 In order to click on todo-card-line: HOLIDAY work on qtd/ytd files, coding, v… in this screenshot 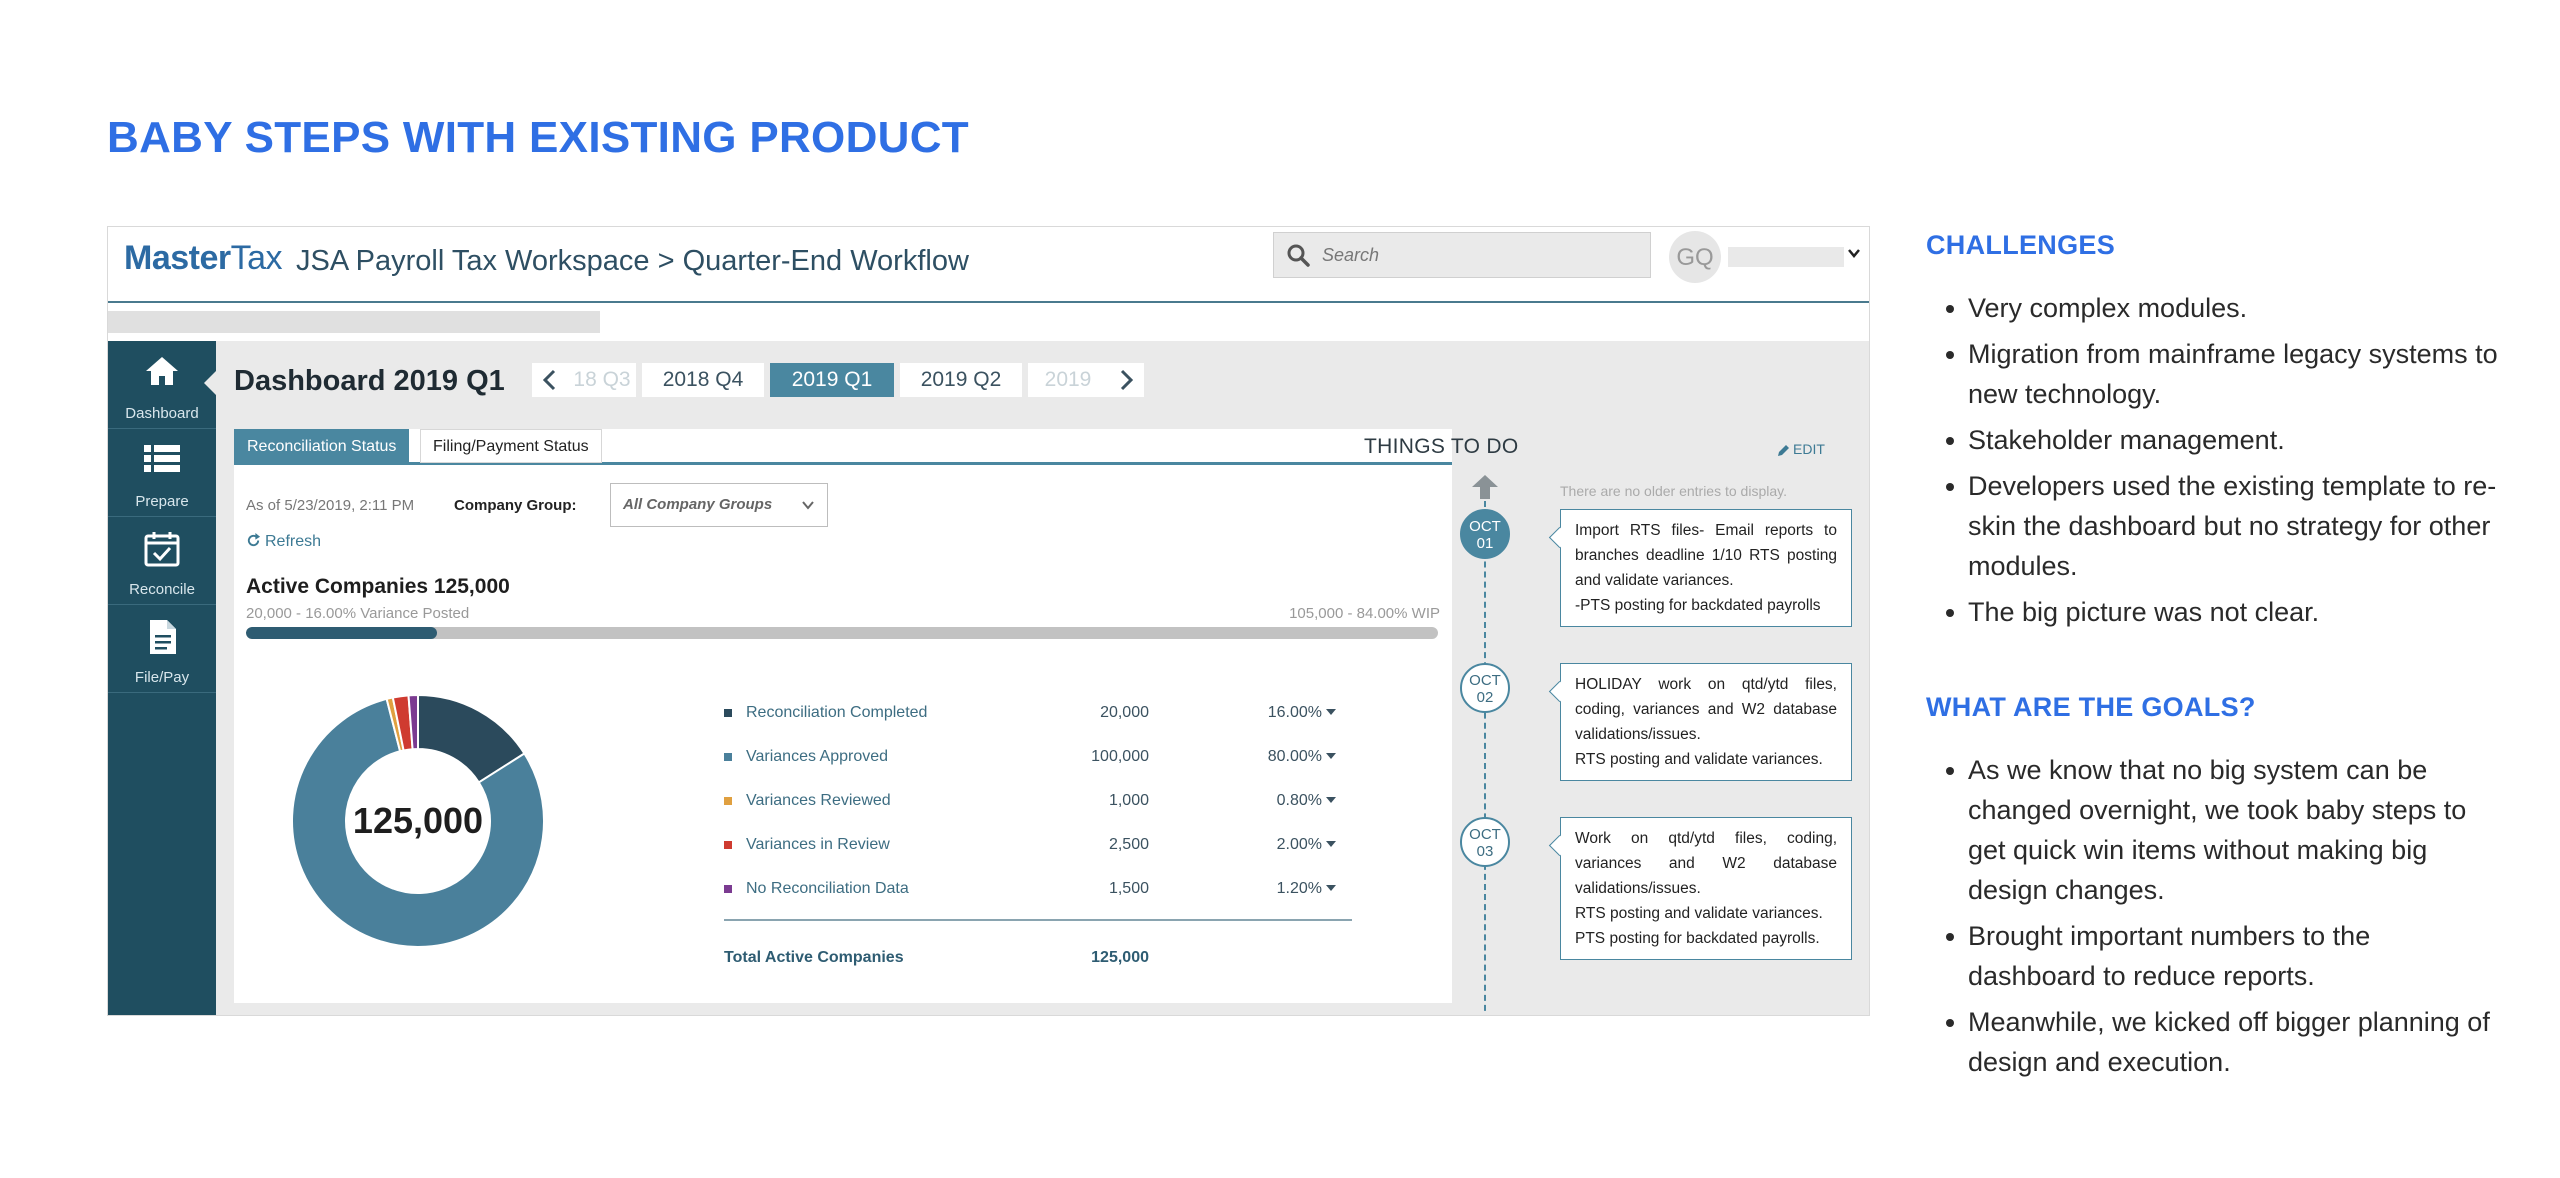, I will do `click(1706, 709)`.